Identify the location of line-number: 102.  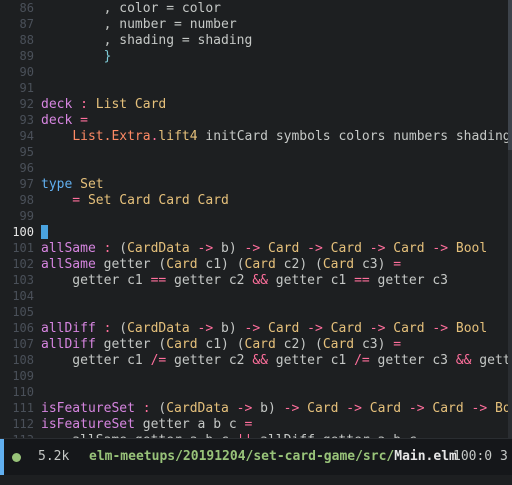
(23, 264).